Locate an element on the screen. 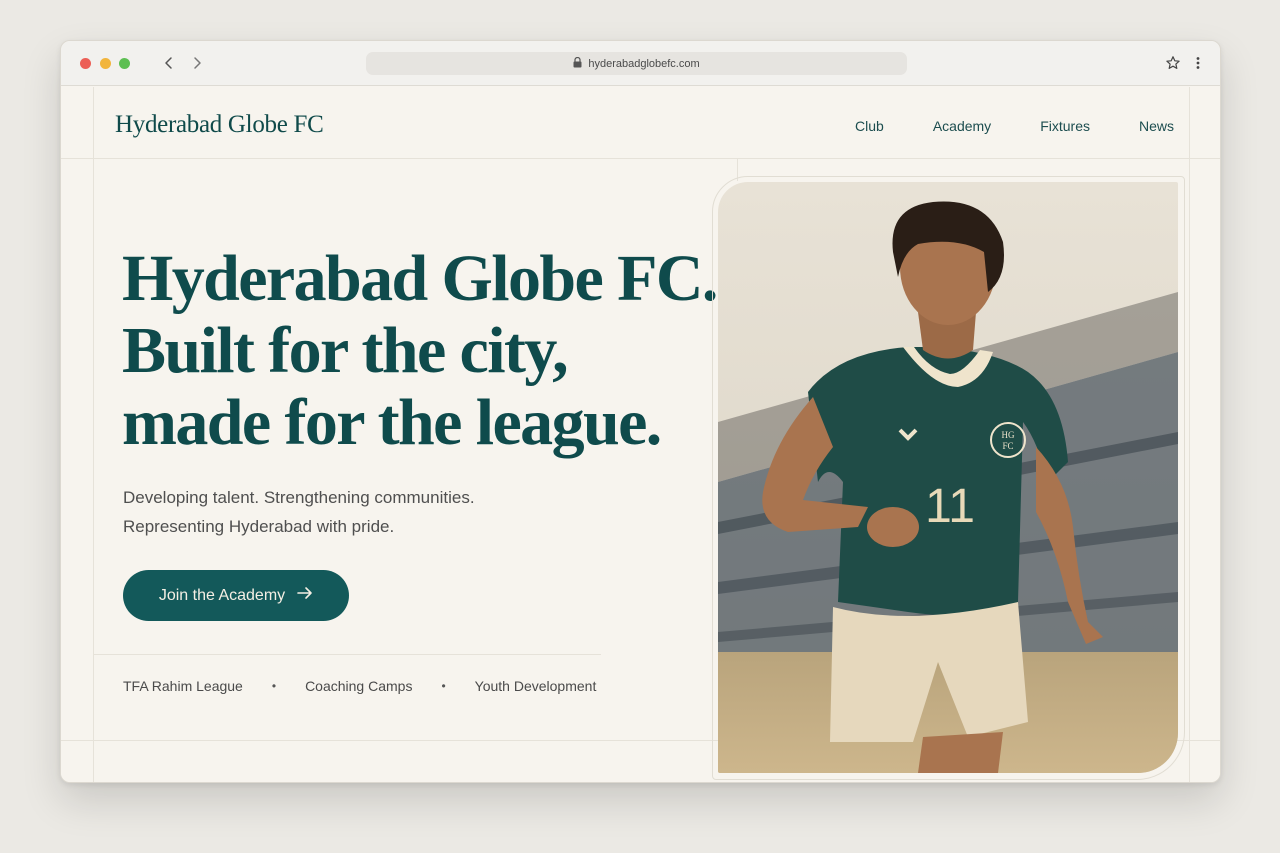 This screenshot has width=1280, height=853. join-academy-button: Join the Academy is located at coordinates (236, 595).